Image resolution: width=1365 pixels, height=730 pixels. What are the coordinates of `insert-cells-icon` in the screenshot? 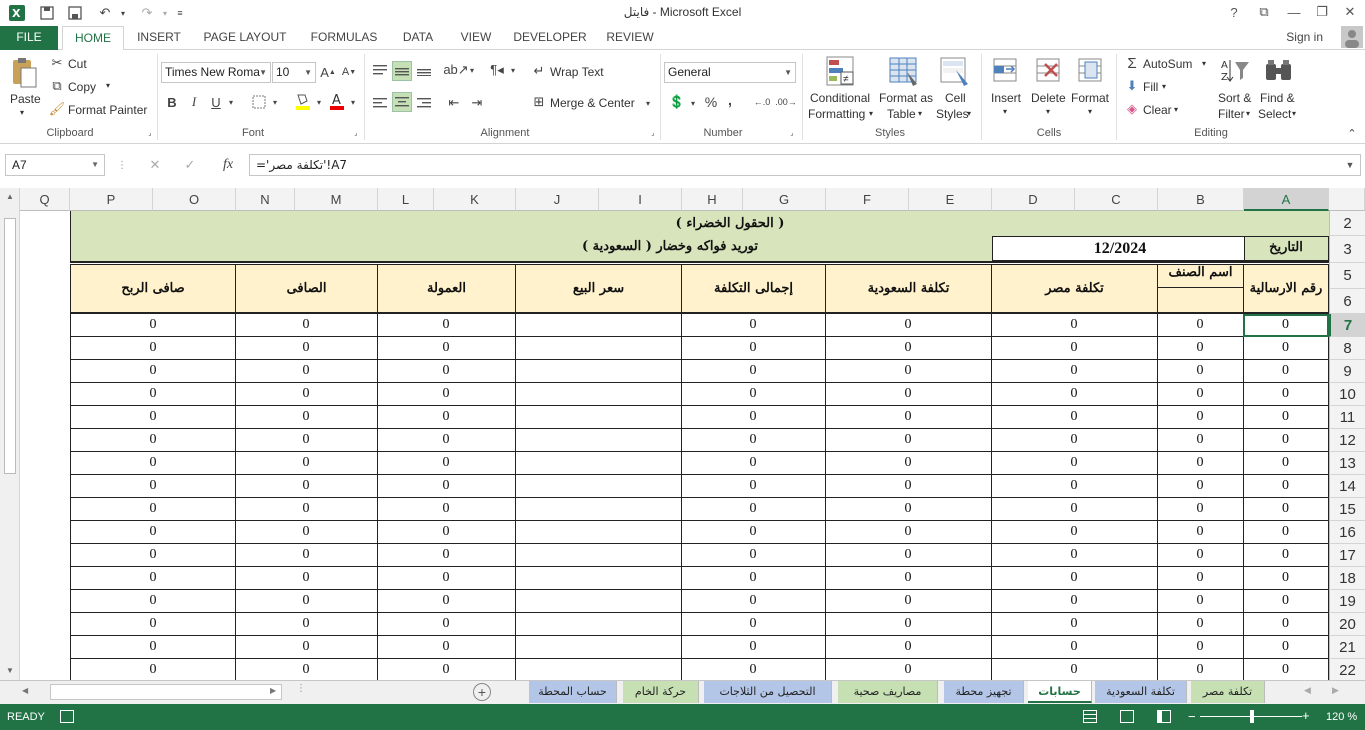 It's located at (1006, 72).